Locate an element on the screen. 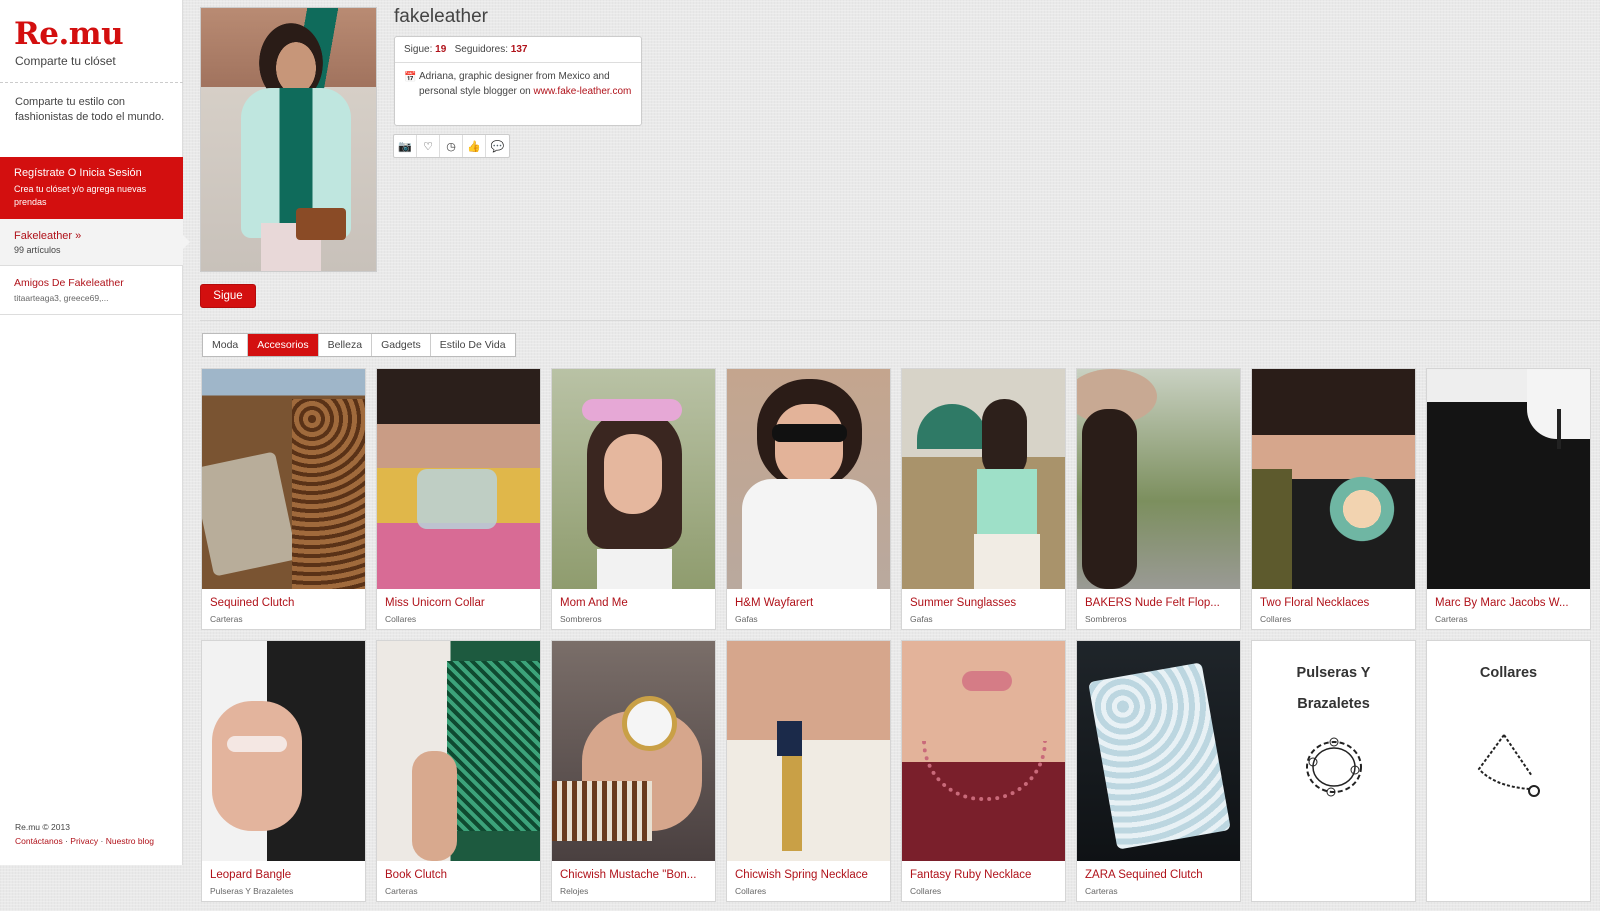  item-card: H&M Wayfarert Gafas is located at coordinates (808, 499).